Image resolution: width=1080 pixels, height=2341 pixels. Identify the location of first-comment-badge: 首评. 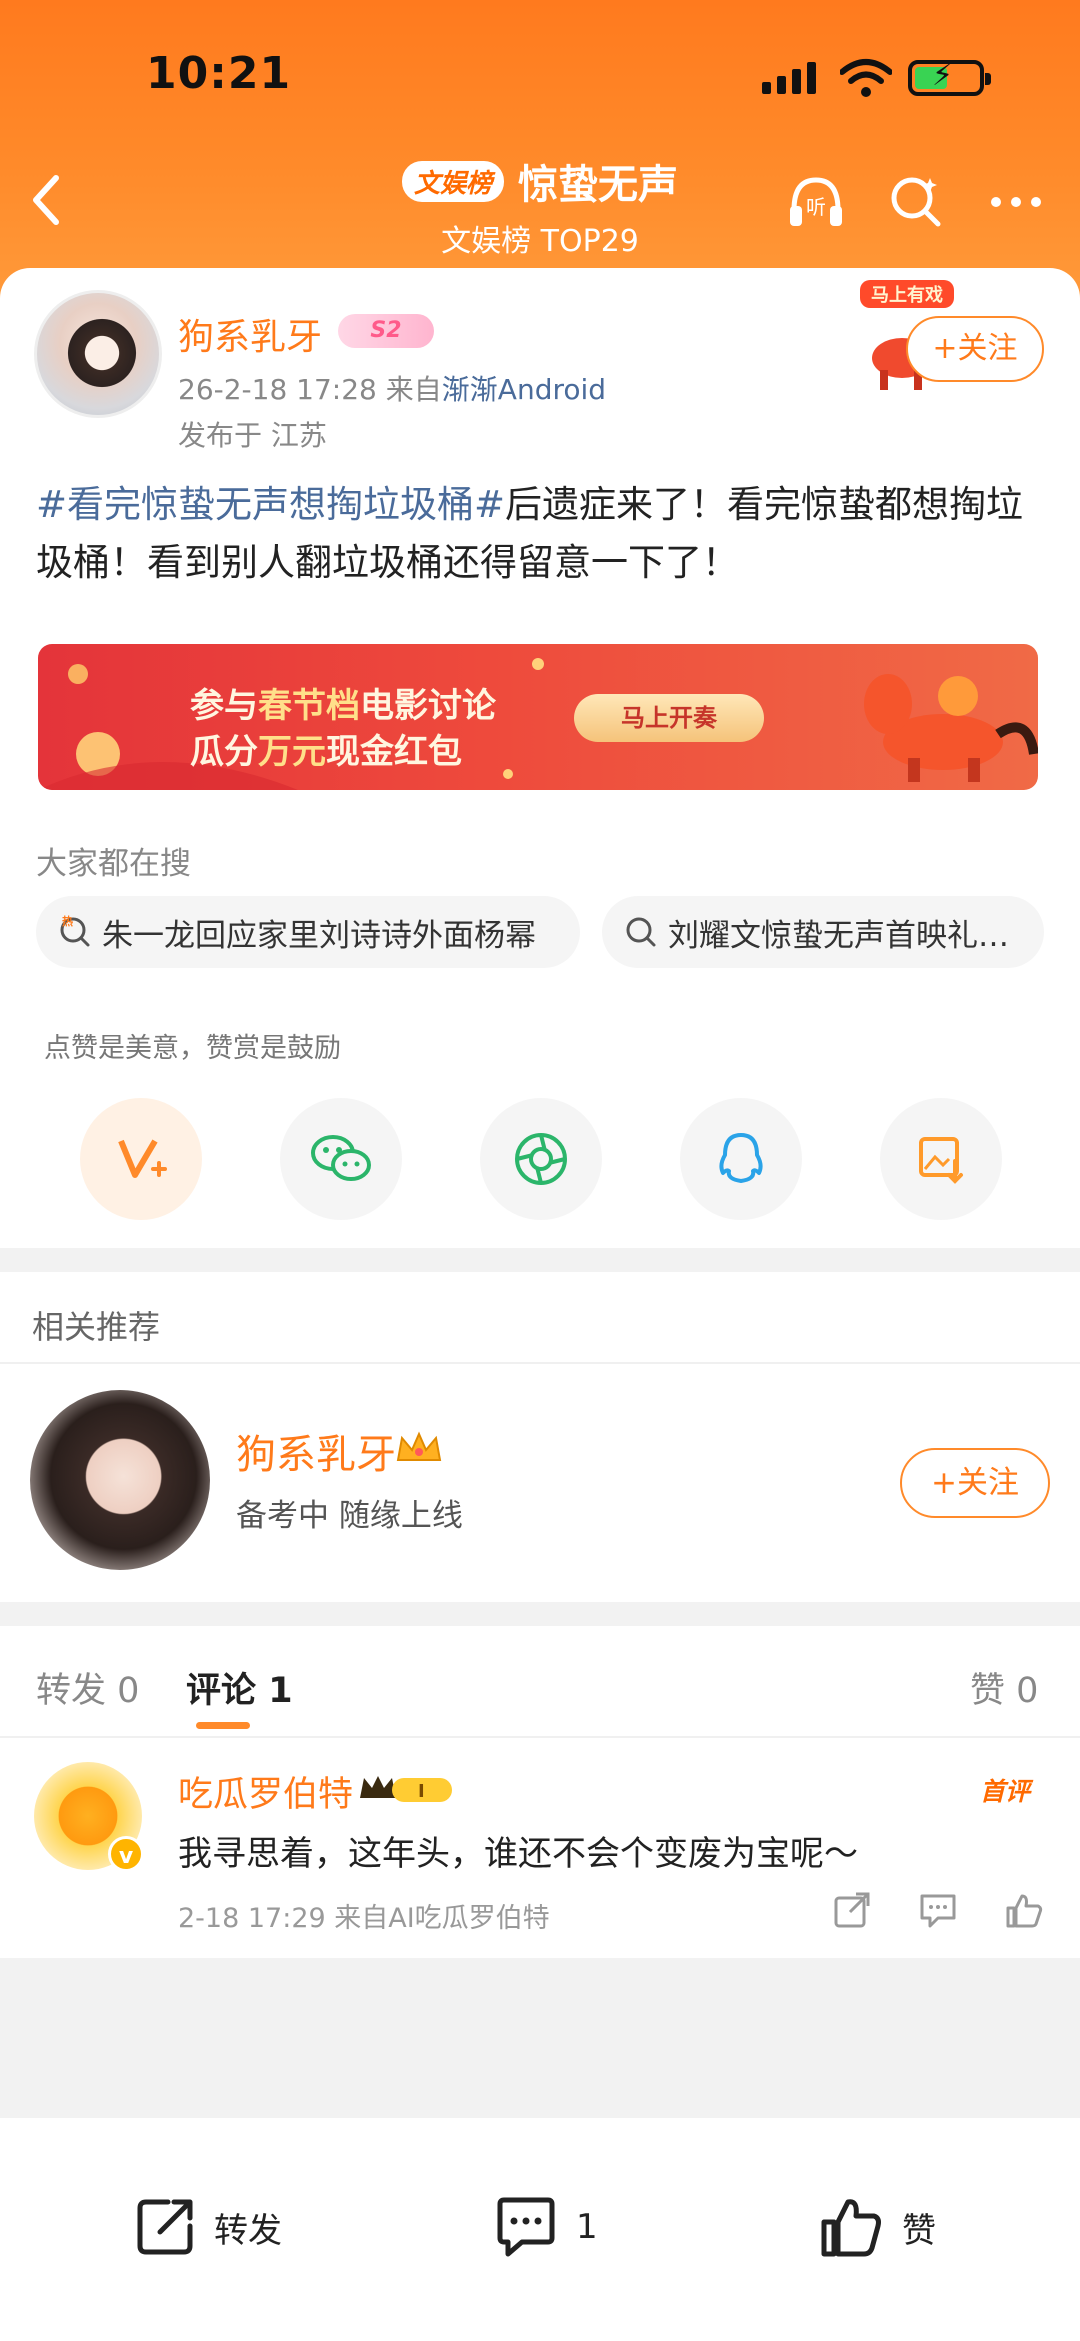
(1005, 1791).